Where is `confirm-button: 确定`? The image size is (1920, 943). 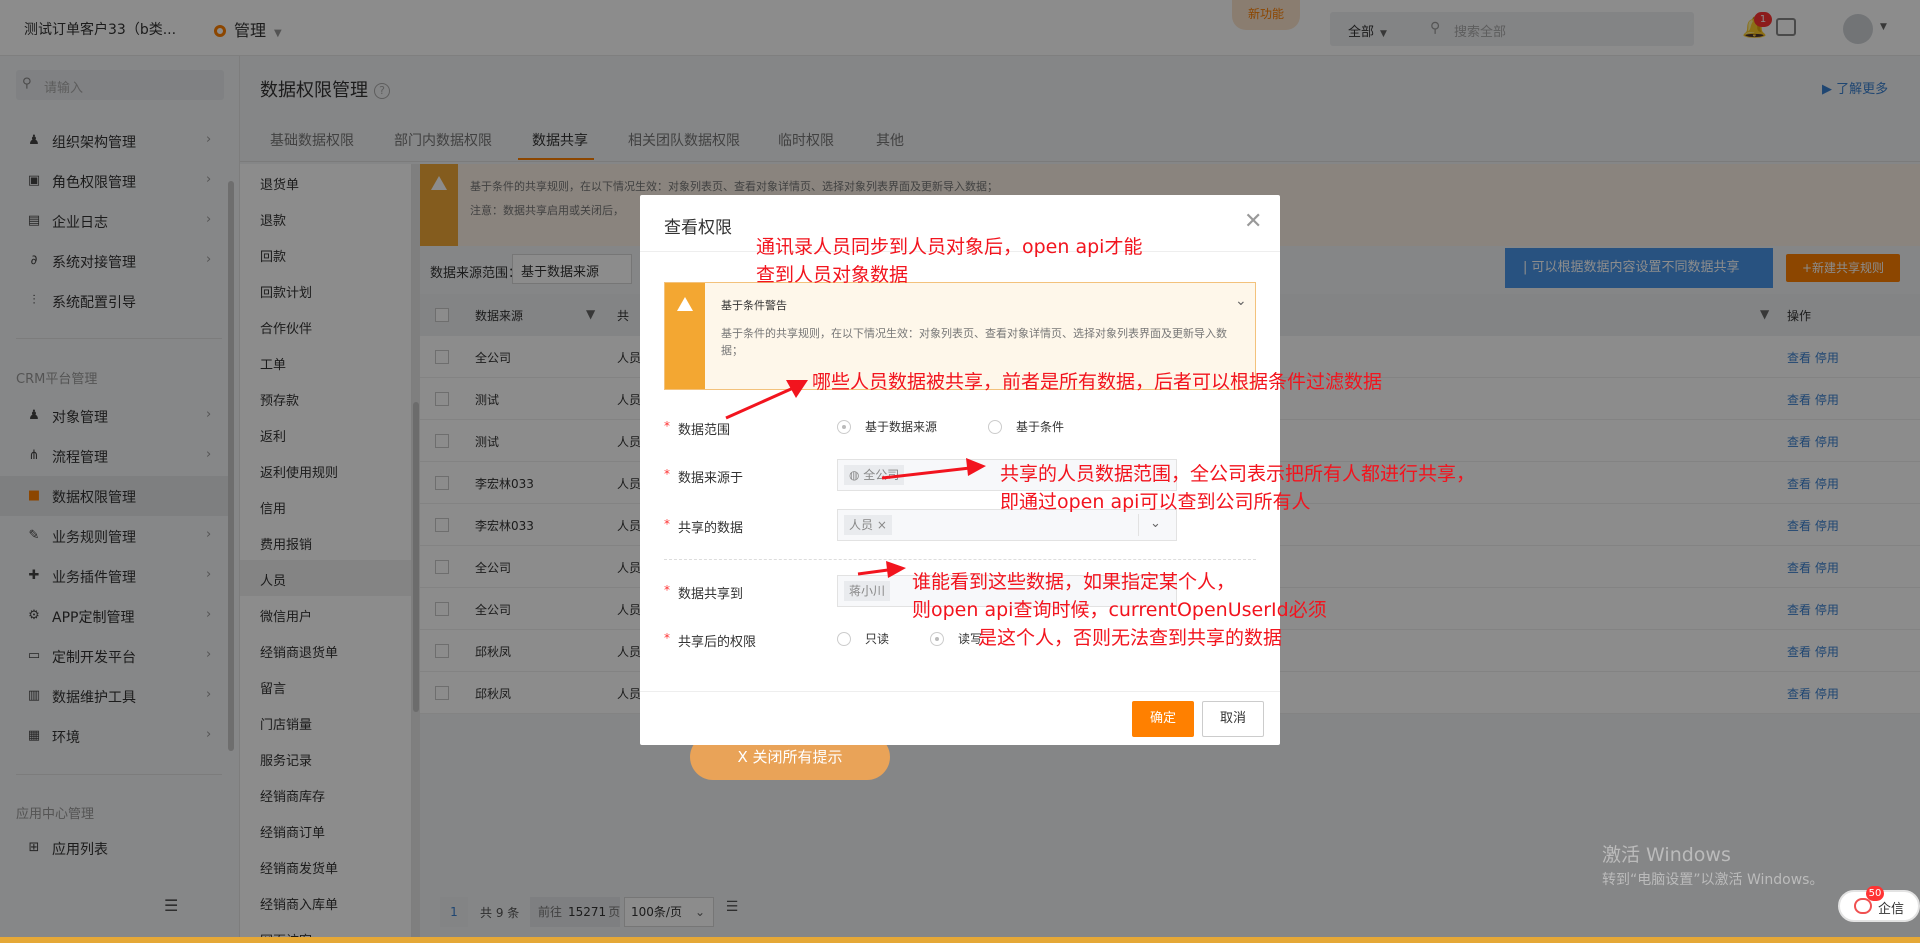
confirm-button: 确定 is located at coordinates (1163, 719).